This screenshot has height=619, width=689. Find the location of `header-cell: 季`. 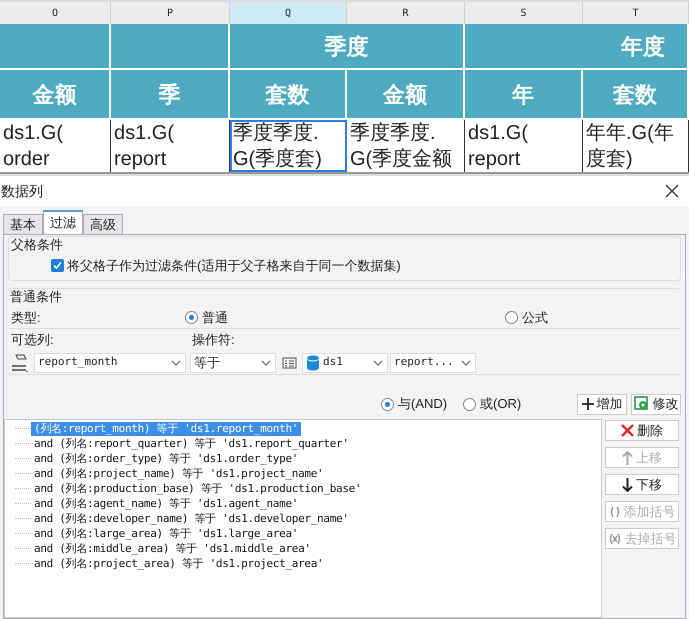

header-cell: 季 is located at coordinates (170, 95).